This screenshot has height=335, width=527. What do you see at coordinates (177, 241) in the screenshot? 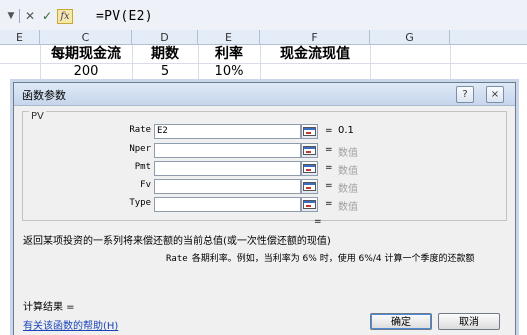
I see `function-description: 返回某项投资的一系列将来偿还额的当前总值(或一次性偿还额的现值)` at bounding box center [177, 241].